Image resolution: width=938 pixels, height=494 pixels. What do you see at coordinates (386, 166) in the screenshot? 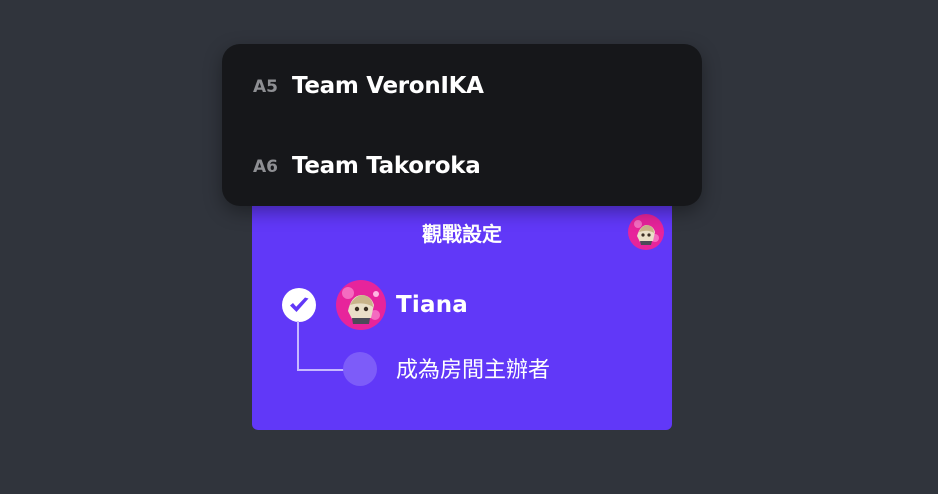
I see `team-name: Team Takoroka` at bounding box center [386, 166].